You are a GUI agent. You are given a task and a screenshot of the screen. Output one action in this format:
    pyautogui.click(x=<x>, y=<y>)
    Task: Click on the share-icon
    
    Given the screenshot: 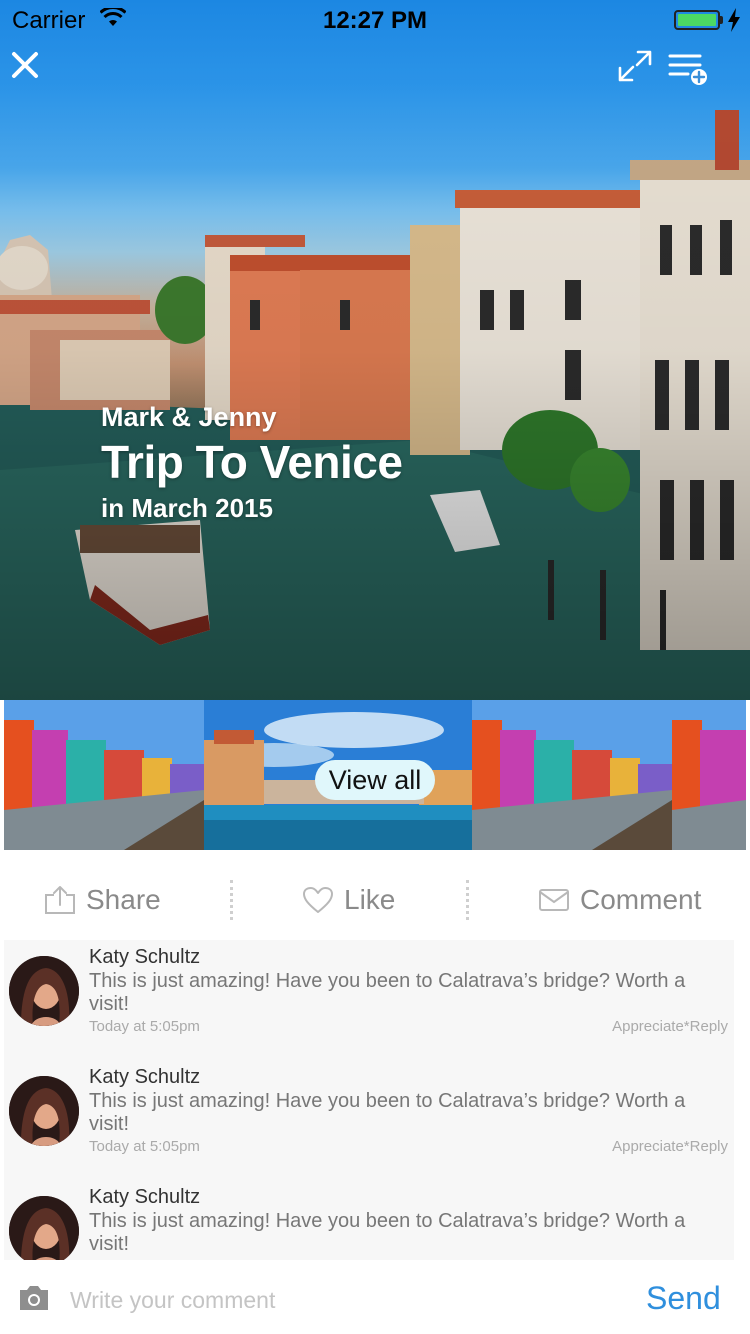 What is the action you would take?
    pyautogui.click(x=60, y=900)
    